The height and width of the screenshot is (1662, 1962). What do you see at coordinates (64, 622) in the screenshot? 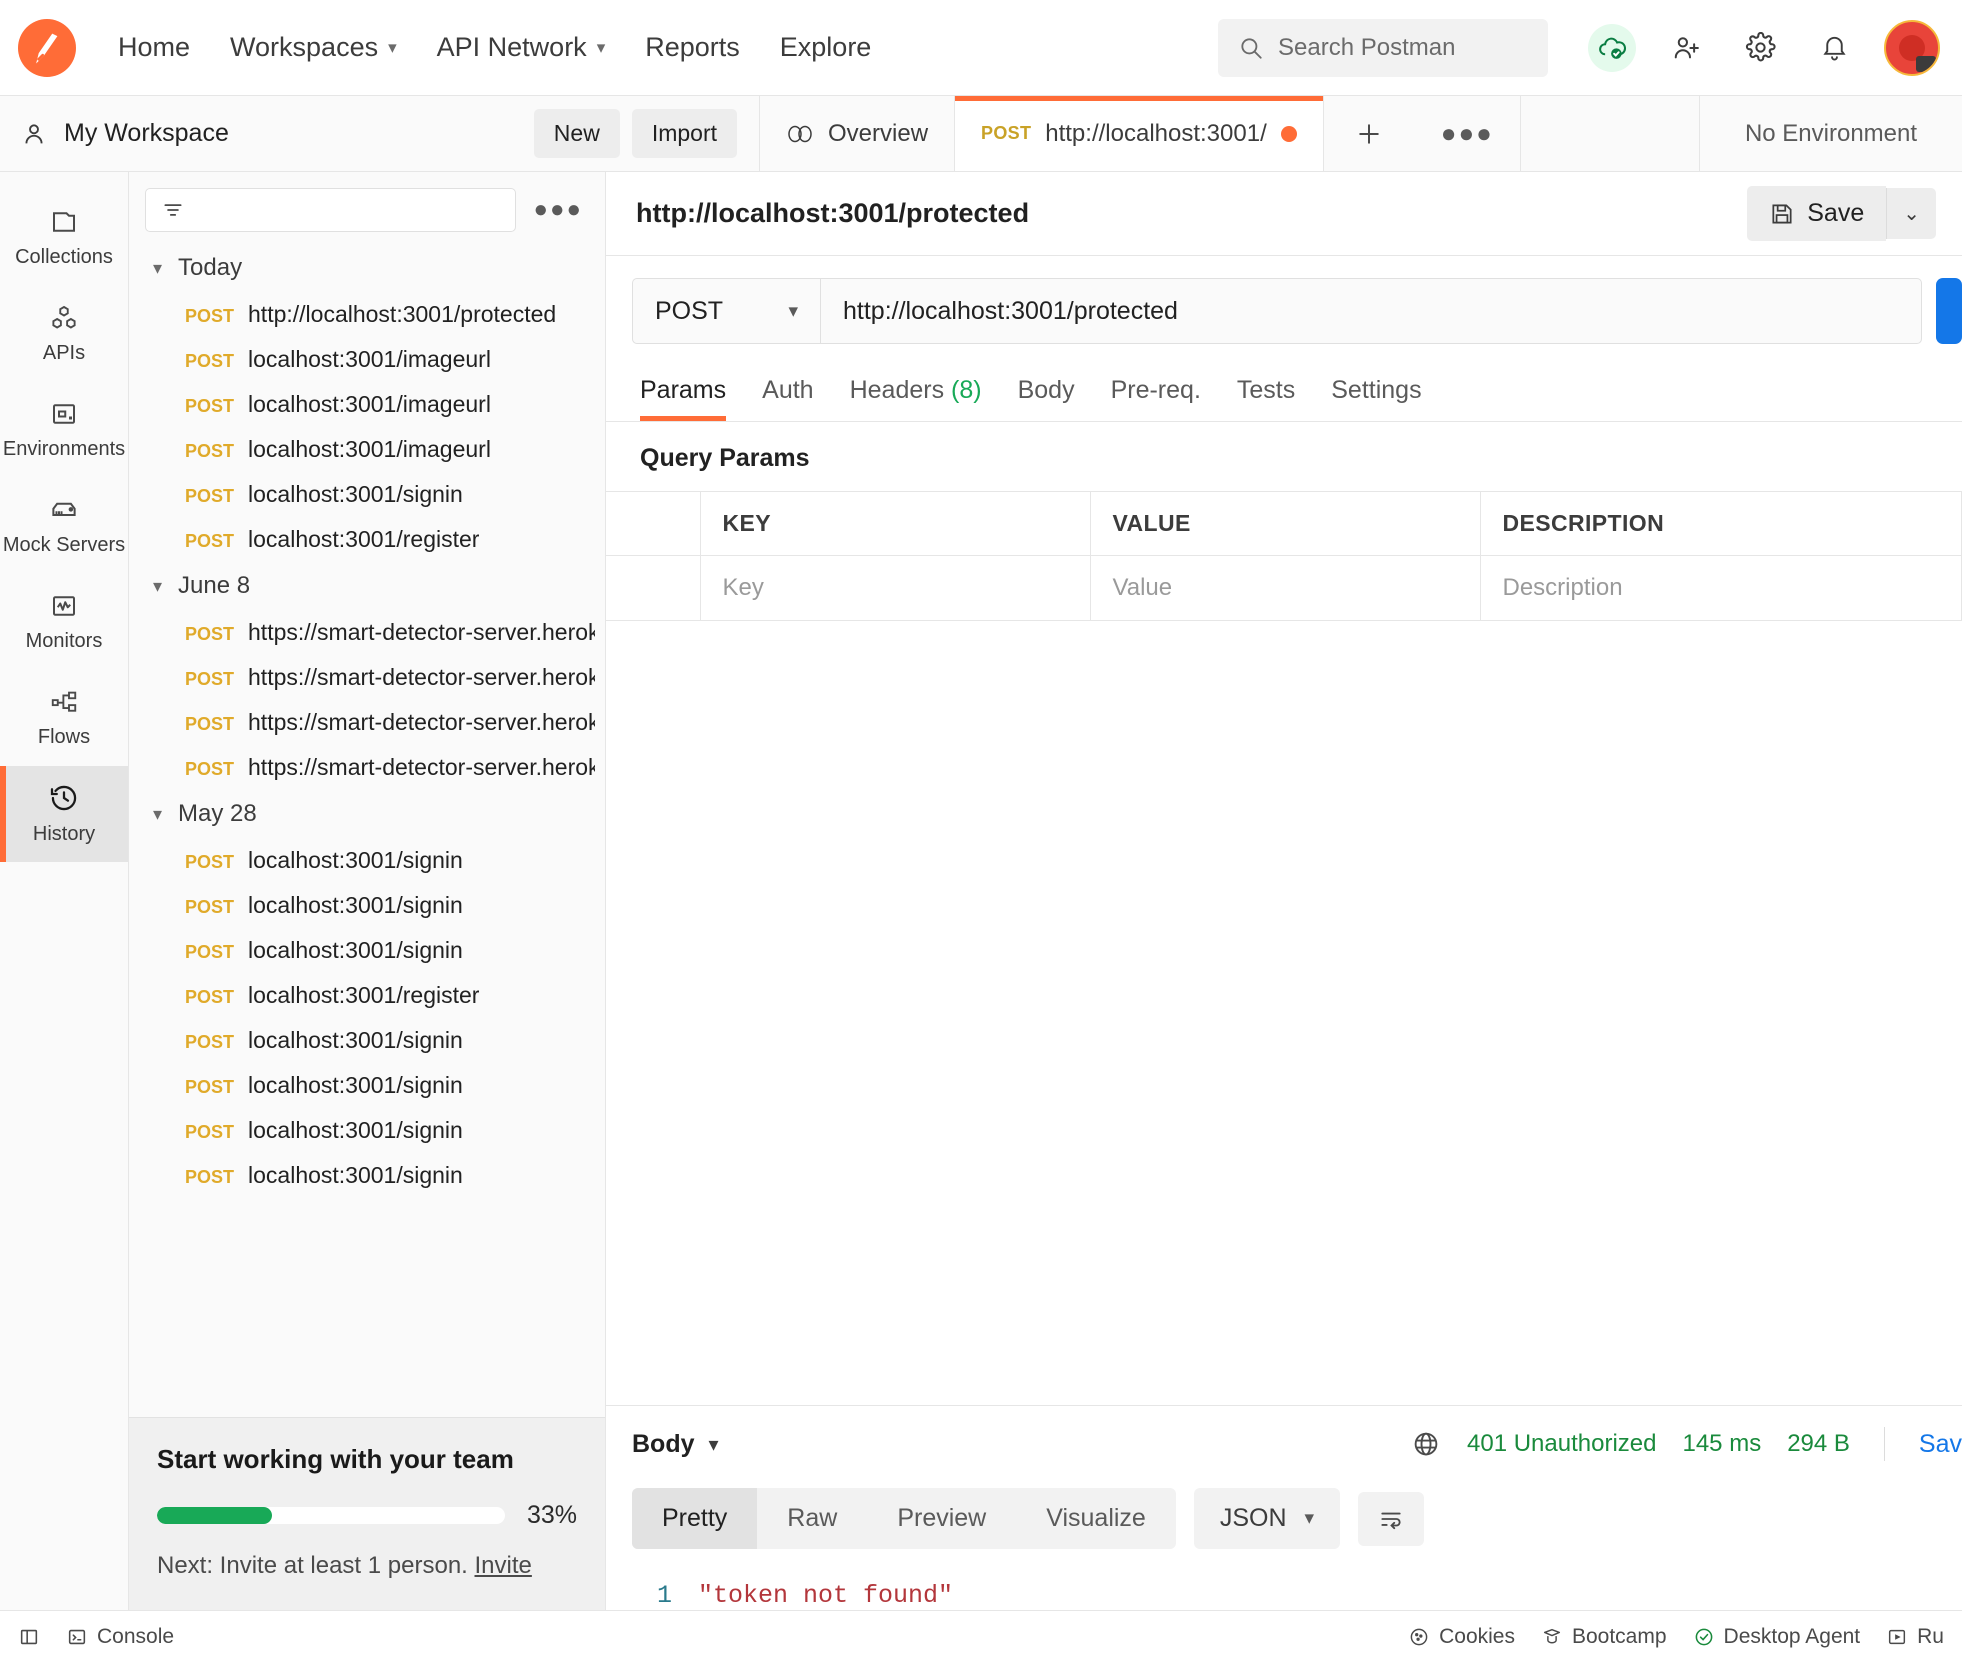
I see `sidebar-item-monitors: Monitors` at bounding box center [64, 622].